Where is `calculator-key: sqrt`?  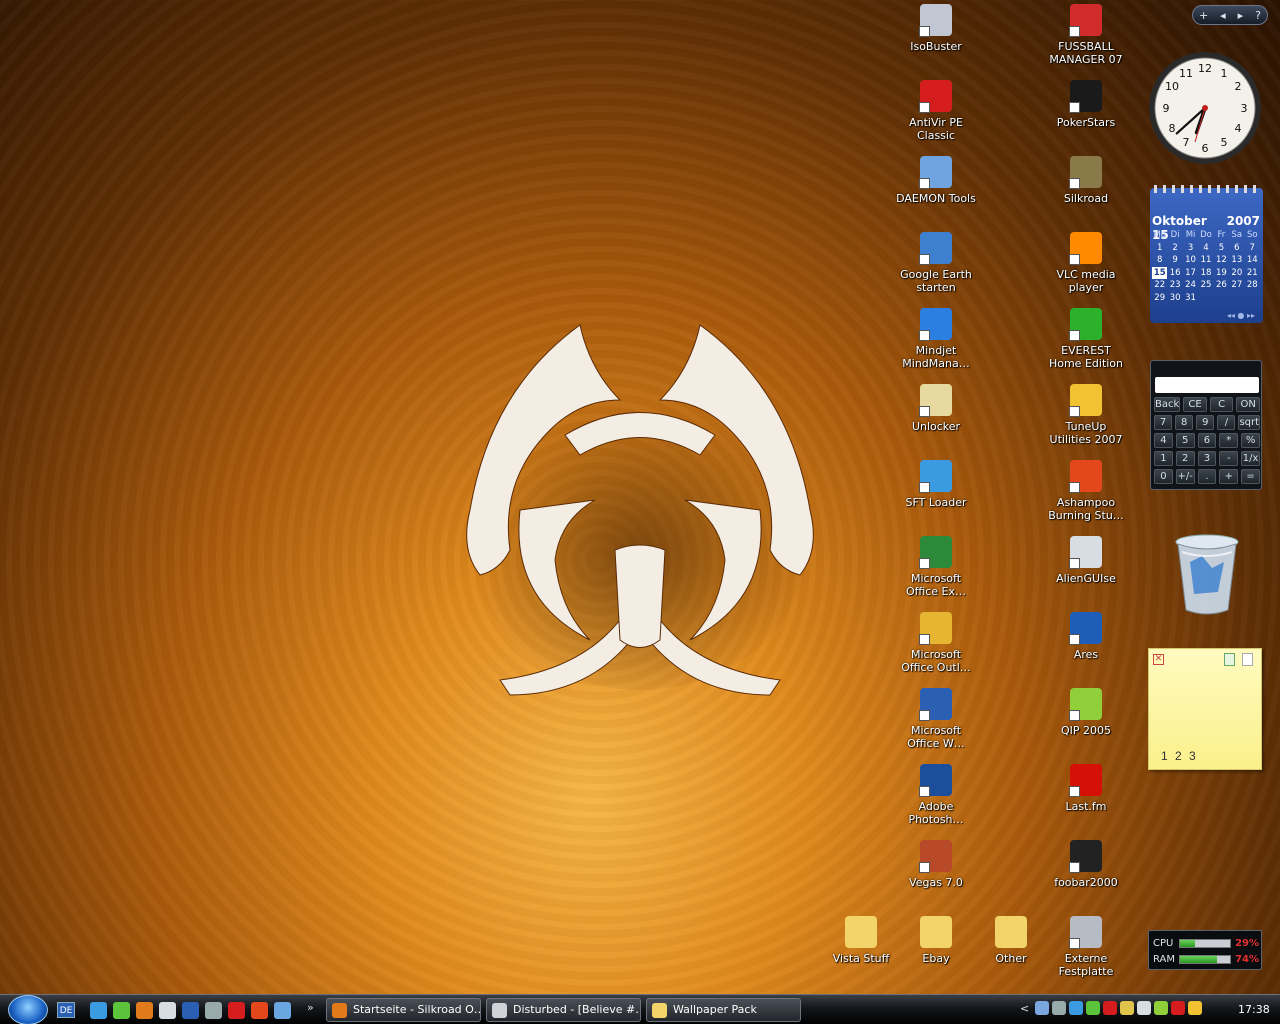
calculator-key: sqrt is located at coordinates (1249, 422).